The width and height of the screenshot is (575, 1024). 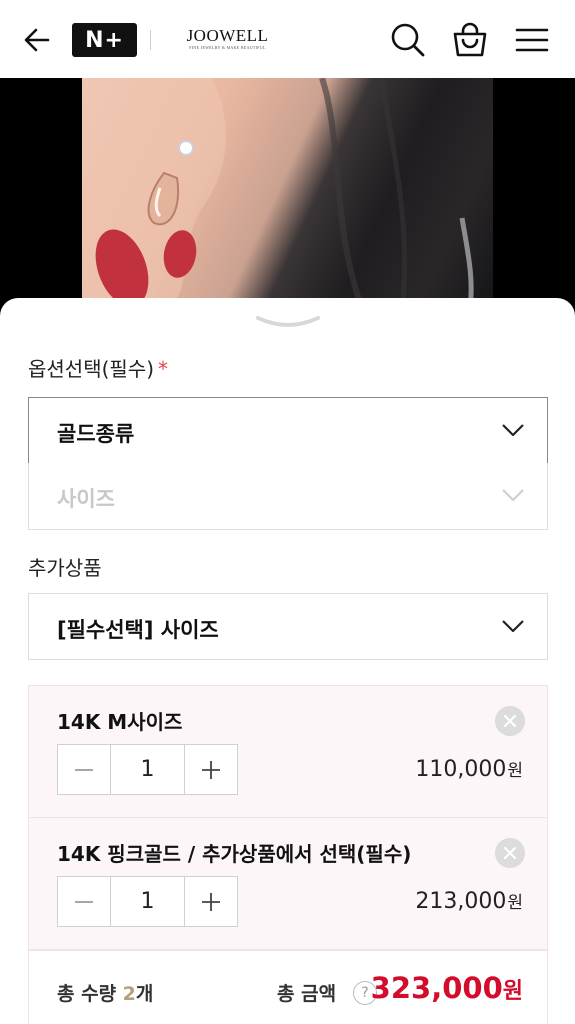 What do you see at coordinates (91, 369) in the screenshot?
I see `option-label-text: 옵션선택(필수)` at bounding box center [91, 369].